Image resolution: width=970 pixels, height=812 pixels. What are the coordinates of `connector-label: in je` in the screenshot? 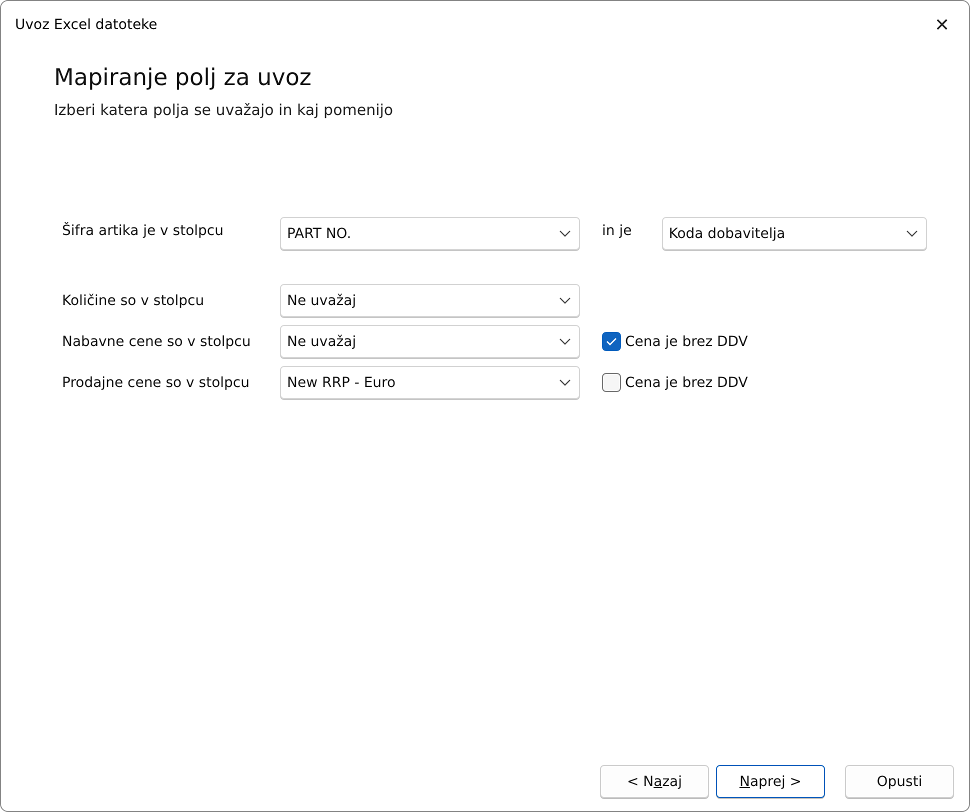 It's located at (617, 230).